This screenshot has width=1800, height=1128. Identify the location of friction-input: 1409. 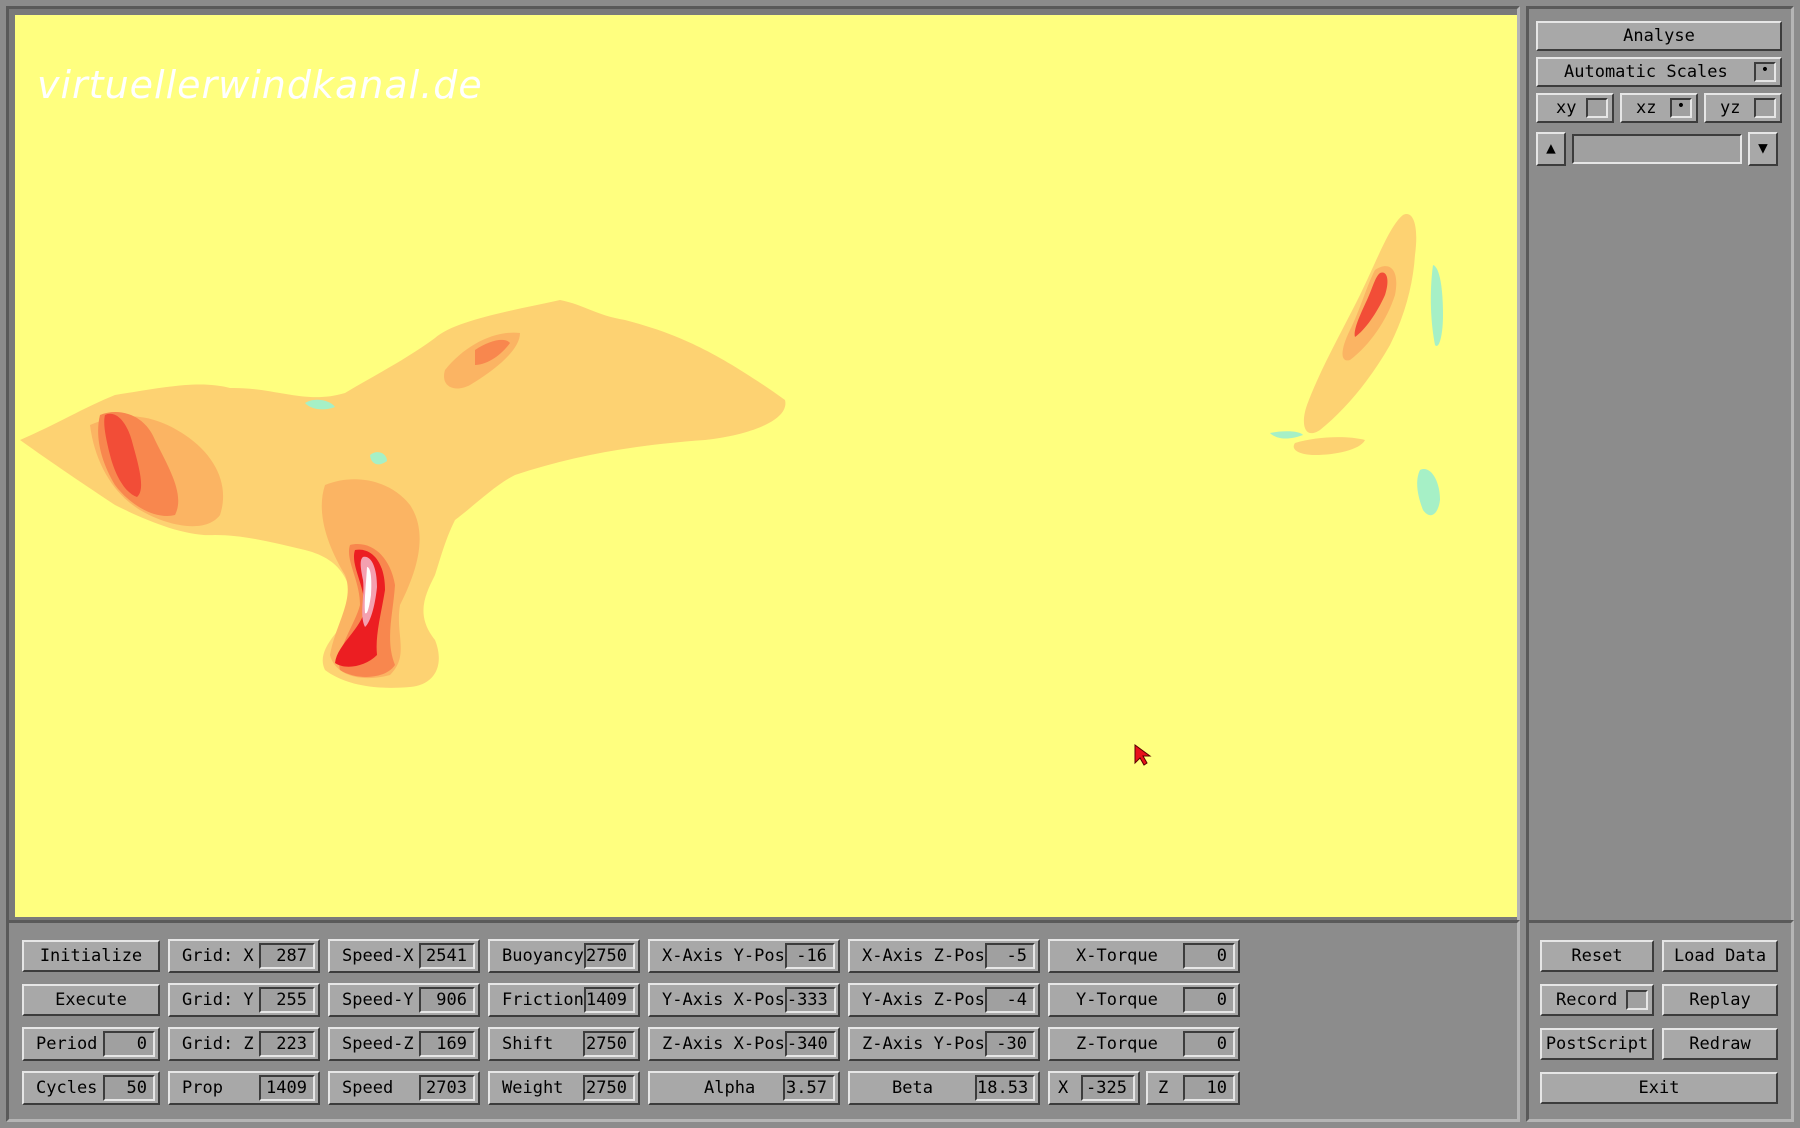
(609, 1000).